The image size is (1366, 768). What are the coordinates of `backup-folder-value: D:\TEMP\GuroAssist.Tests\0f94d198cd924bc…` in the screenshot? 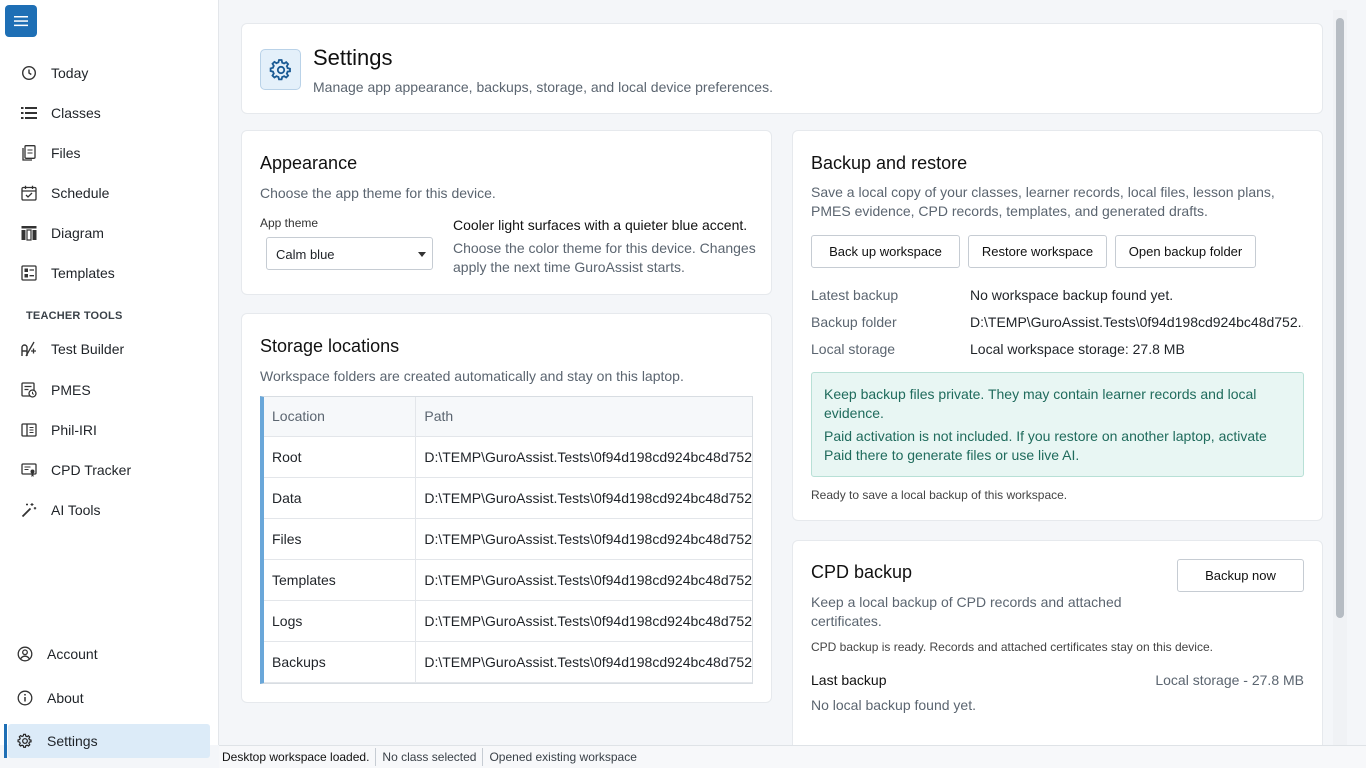 It's located at (1136, 322).